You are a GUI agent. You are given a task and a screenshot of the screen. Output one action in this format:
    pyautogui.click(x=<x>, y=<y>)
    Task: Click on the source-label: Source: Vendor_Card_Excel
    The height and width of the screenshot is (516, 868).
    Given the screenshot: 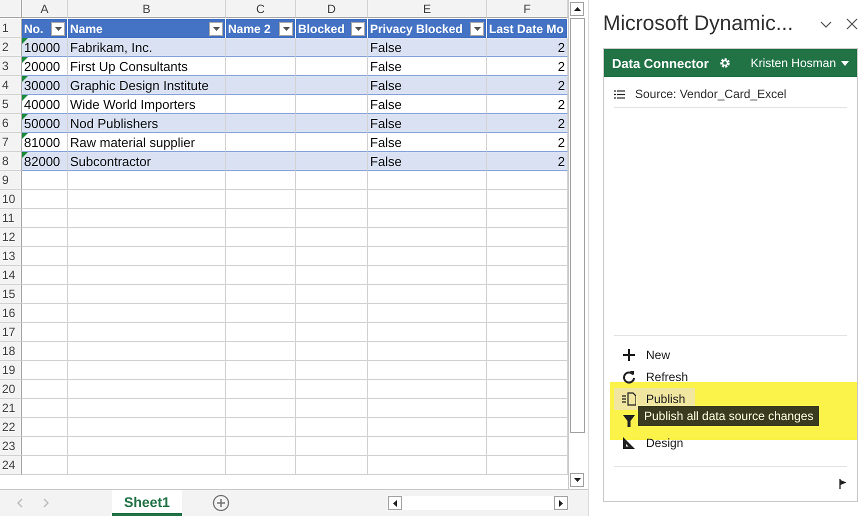 What is the action you would take?
    pyautogui.click(x=710, y=94)
    